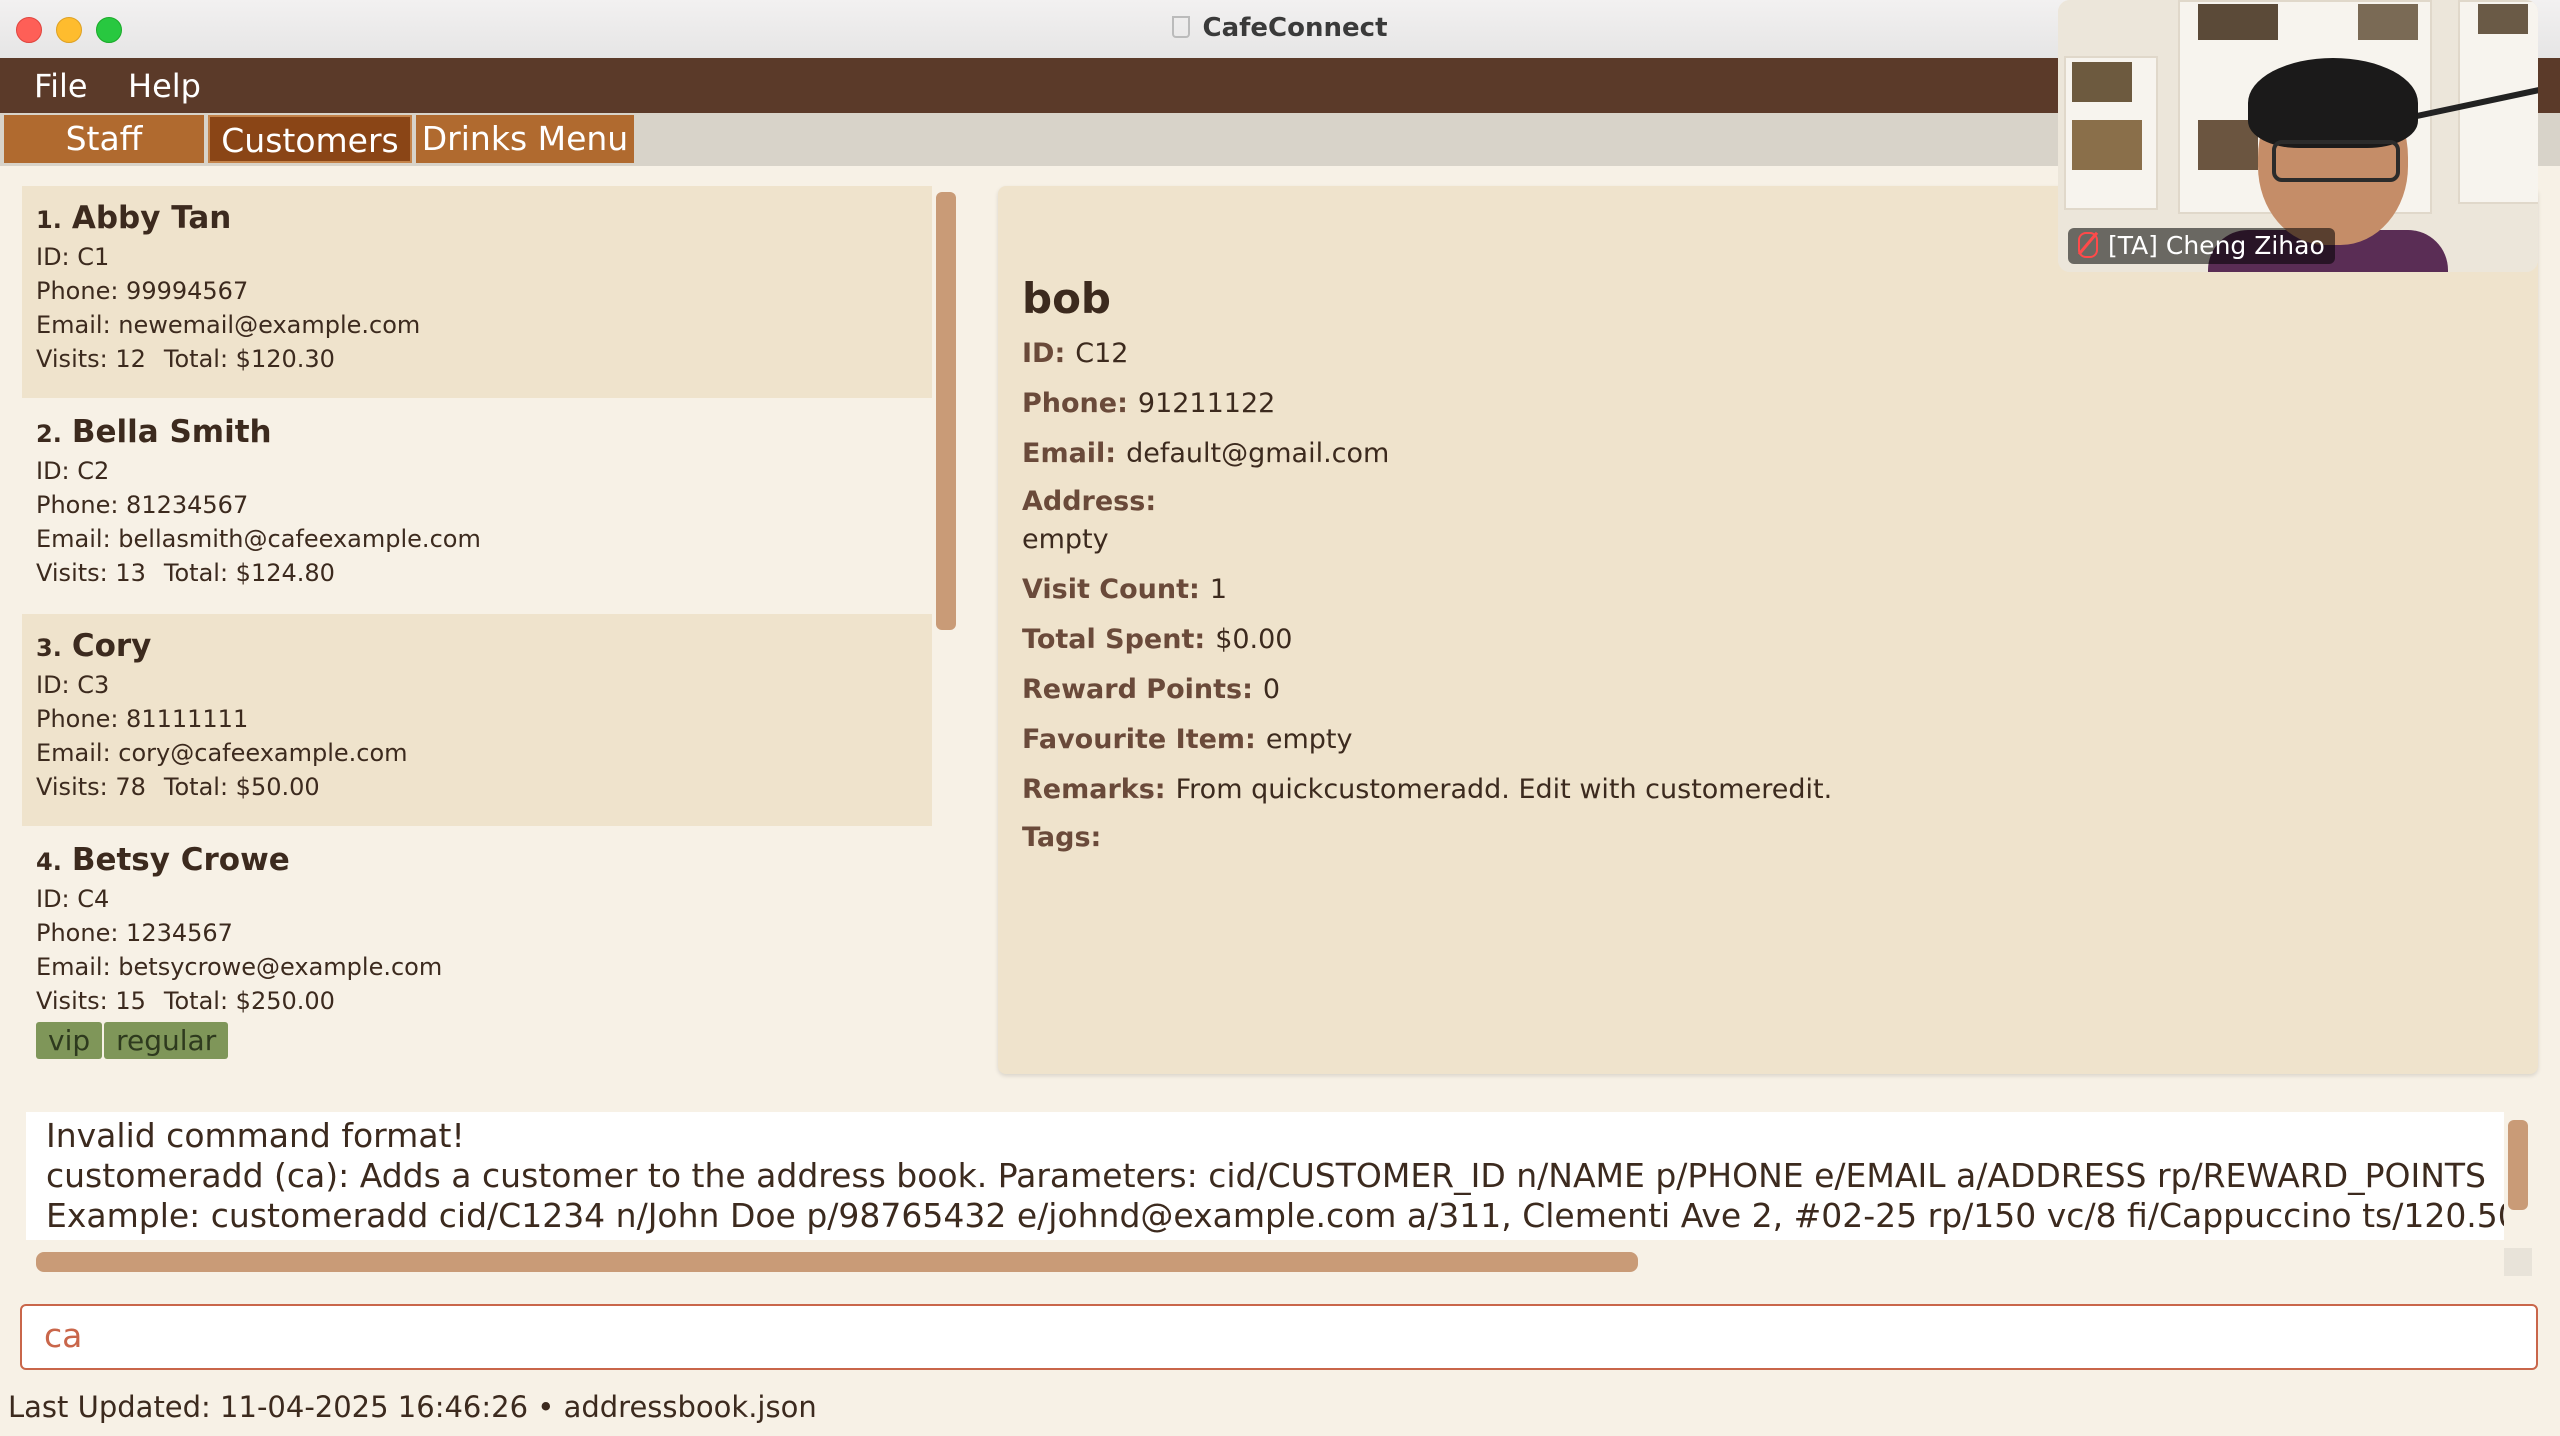  I want to click on detail-id-value: C12, so click(1102, 353).